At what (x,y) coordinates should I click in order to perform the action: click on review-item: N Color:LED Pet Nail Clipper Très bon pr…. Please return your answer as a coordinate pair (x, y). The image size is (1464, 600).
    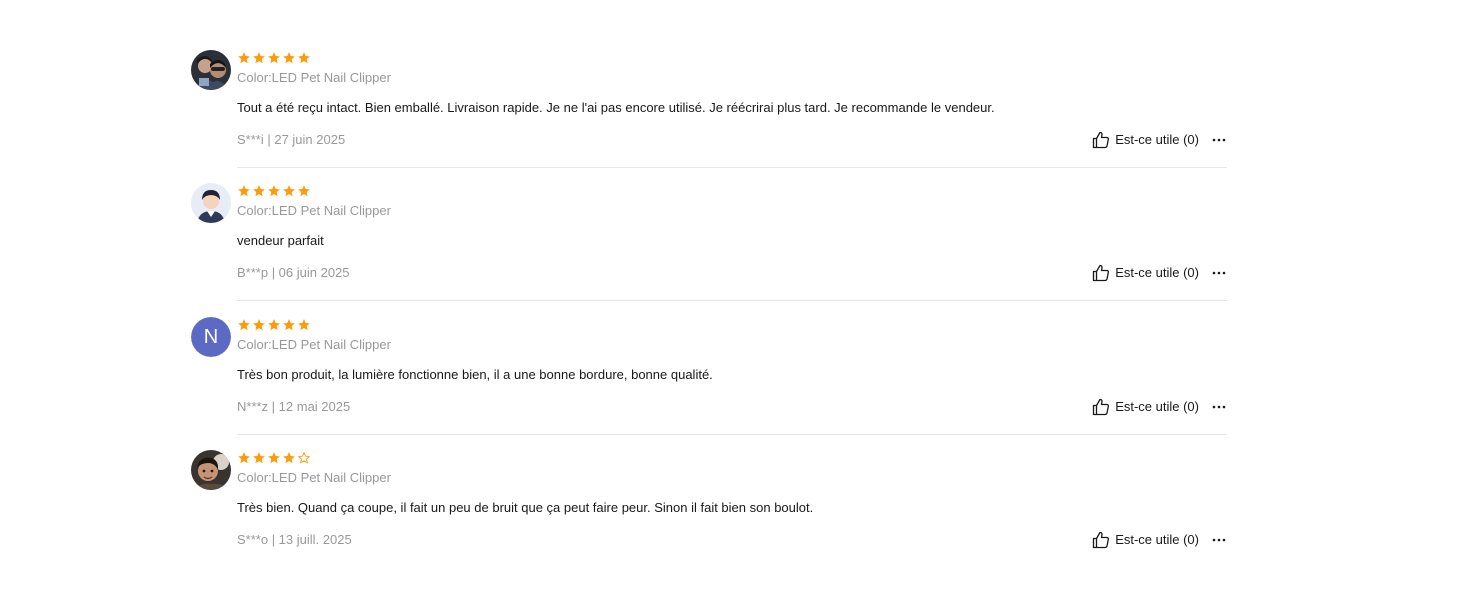
    Looking at the image, I should click on (709, 376).